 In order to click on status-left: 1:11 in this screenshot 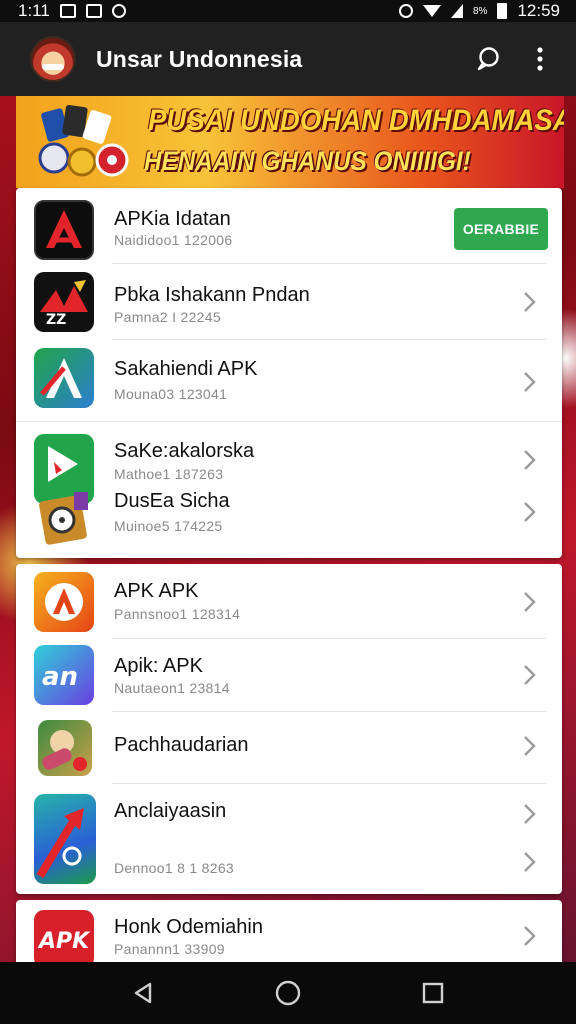, I will do `click(72, 11)`.